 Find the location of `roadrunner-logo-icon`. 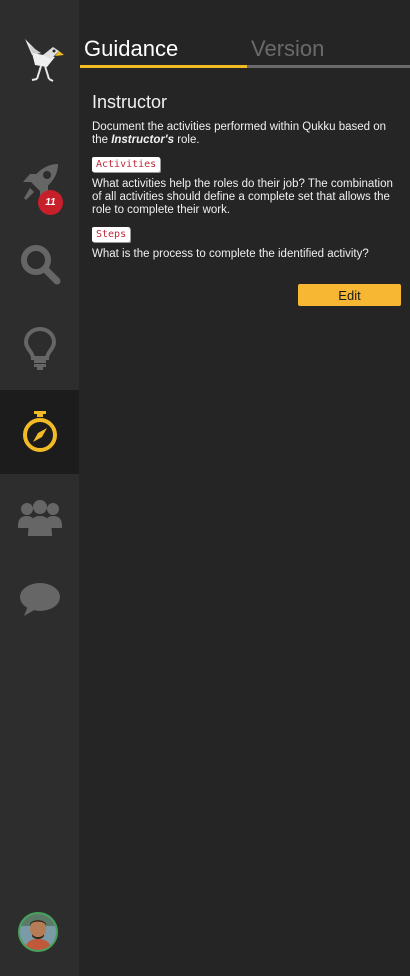

roadrunner-logo-icon is located at coordinates (39, 60).